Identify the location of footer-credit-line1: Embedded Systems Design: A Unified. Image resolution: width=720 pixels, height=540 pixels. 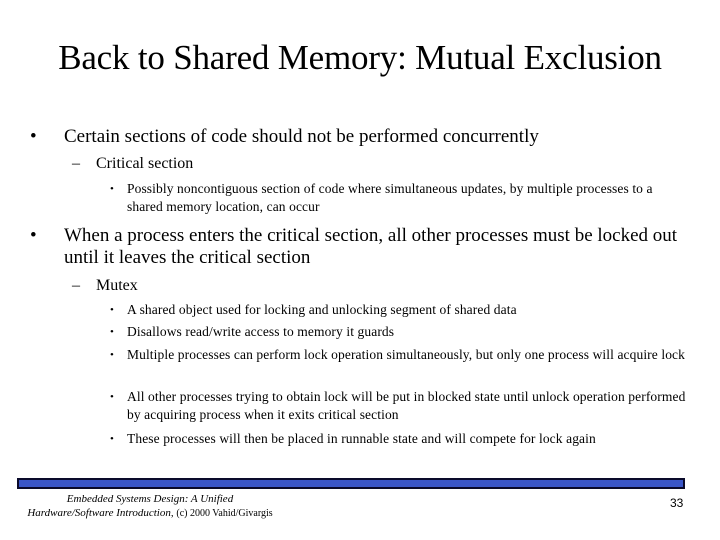
(150, 499).